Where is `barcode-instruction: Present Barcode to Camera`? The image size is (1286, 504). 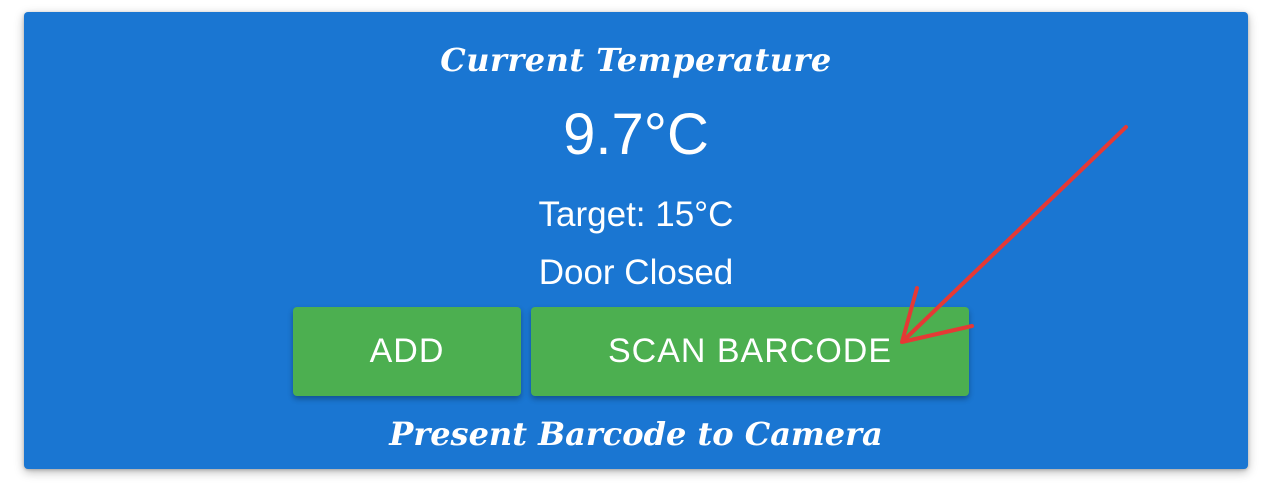 barcode-instruction: Present Barcode to Camera is located at coordinates (636, 434).